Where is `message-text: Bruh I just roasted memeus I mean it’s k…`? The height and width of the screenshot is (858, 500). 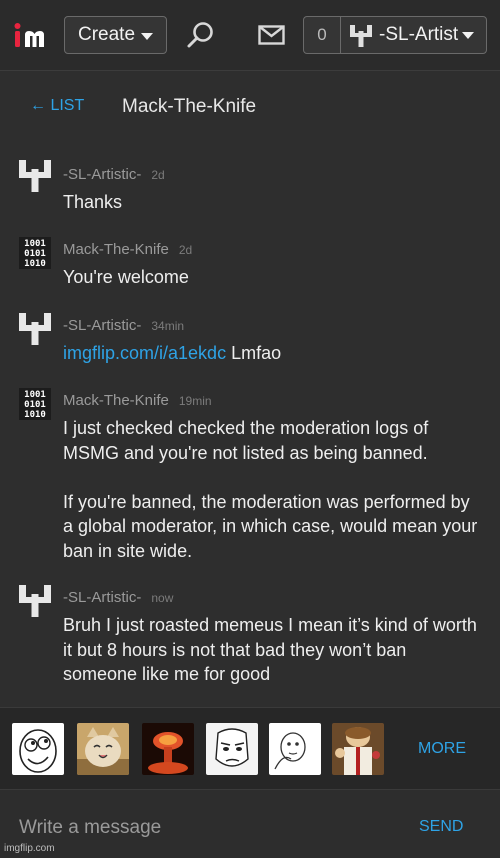 message-text: Bruh I just roasted memeus I mean it’s k… is located at coordinates (270, 649).